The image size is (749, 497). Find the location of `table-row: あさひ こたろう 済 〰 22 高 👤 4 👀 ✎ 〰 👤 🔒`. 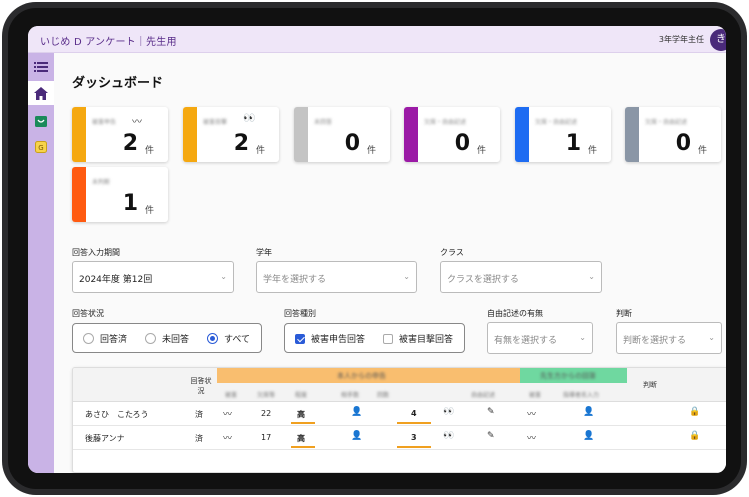

table-row: あさひ こたろう 済 〰 22 高 👤 4 👀 ✎ 〰 👤 🔒 is located at coordinates (399, 414).